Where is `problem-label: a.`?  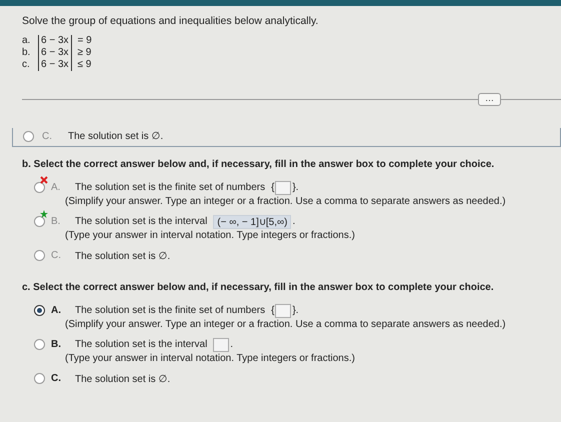
problem-label: a. is located at coordinates (27, 41).